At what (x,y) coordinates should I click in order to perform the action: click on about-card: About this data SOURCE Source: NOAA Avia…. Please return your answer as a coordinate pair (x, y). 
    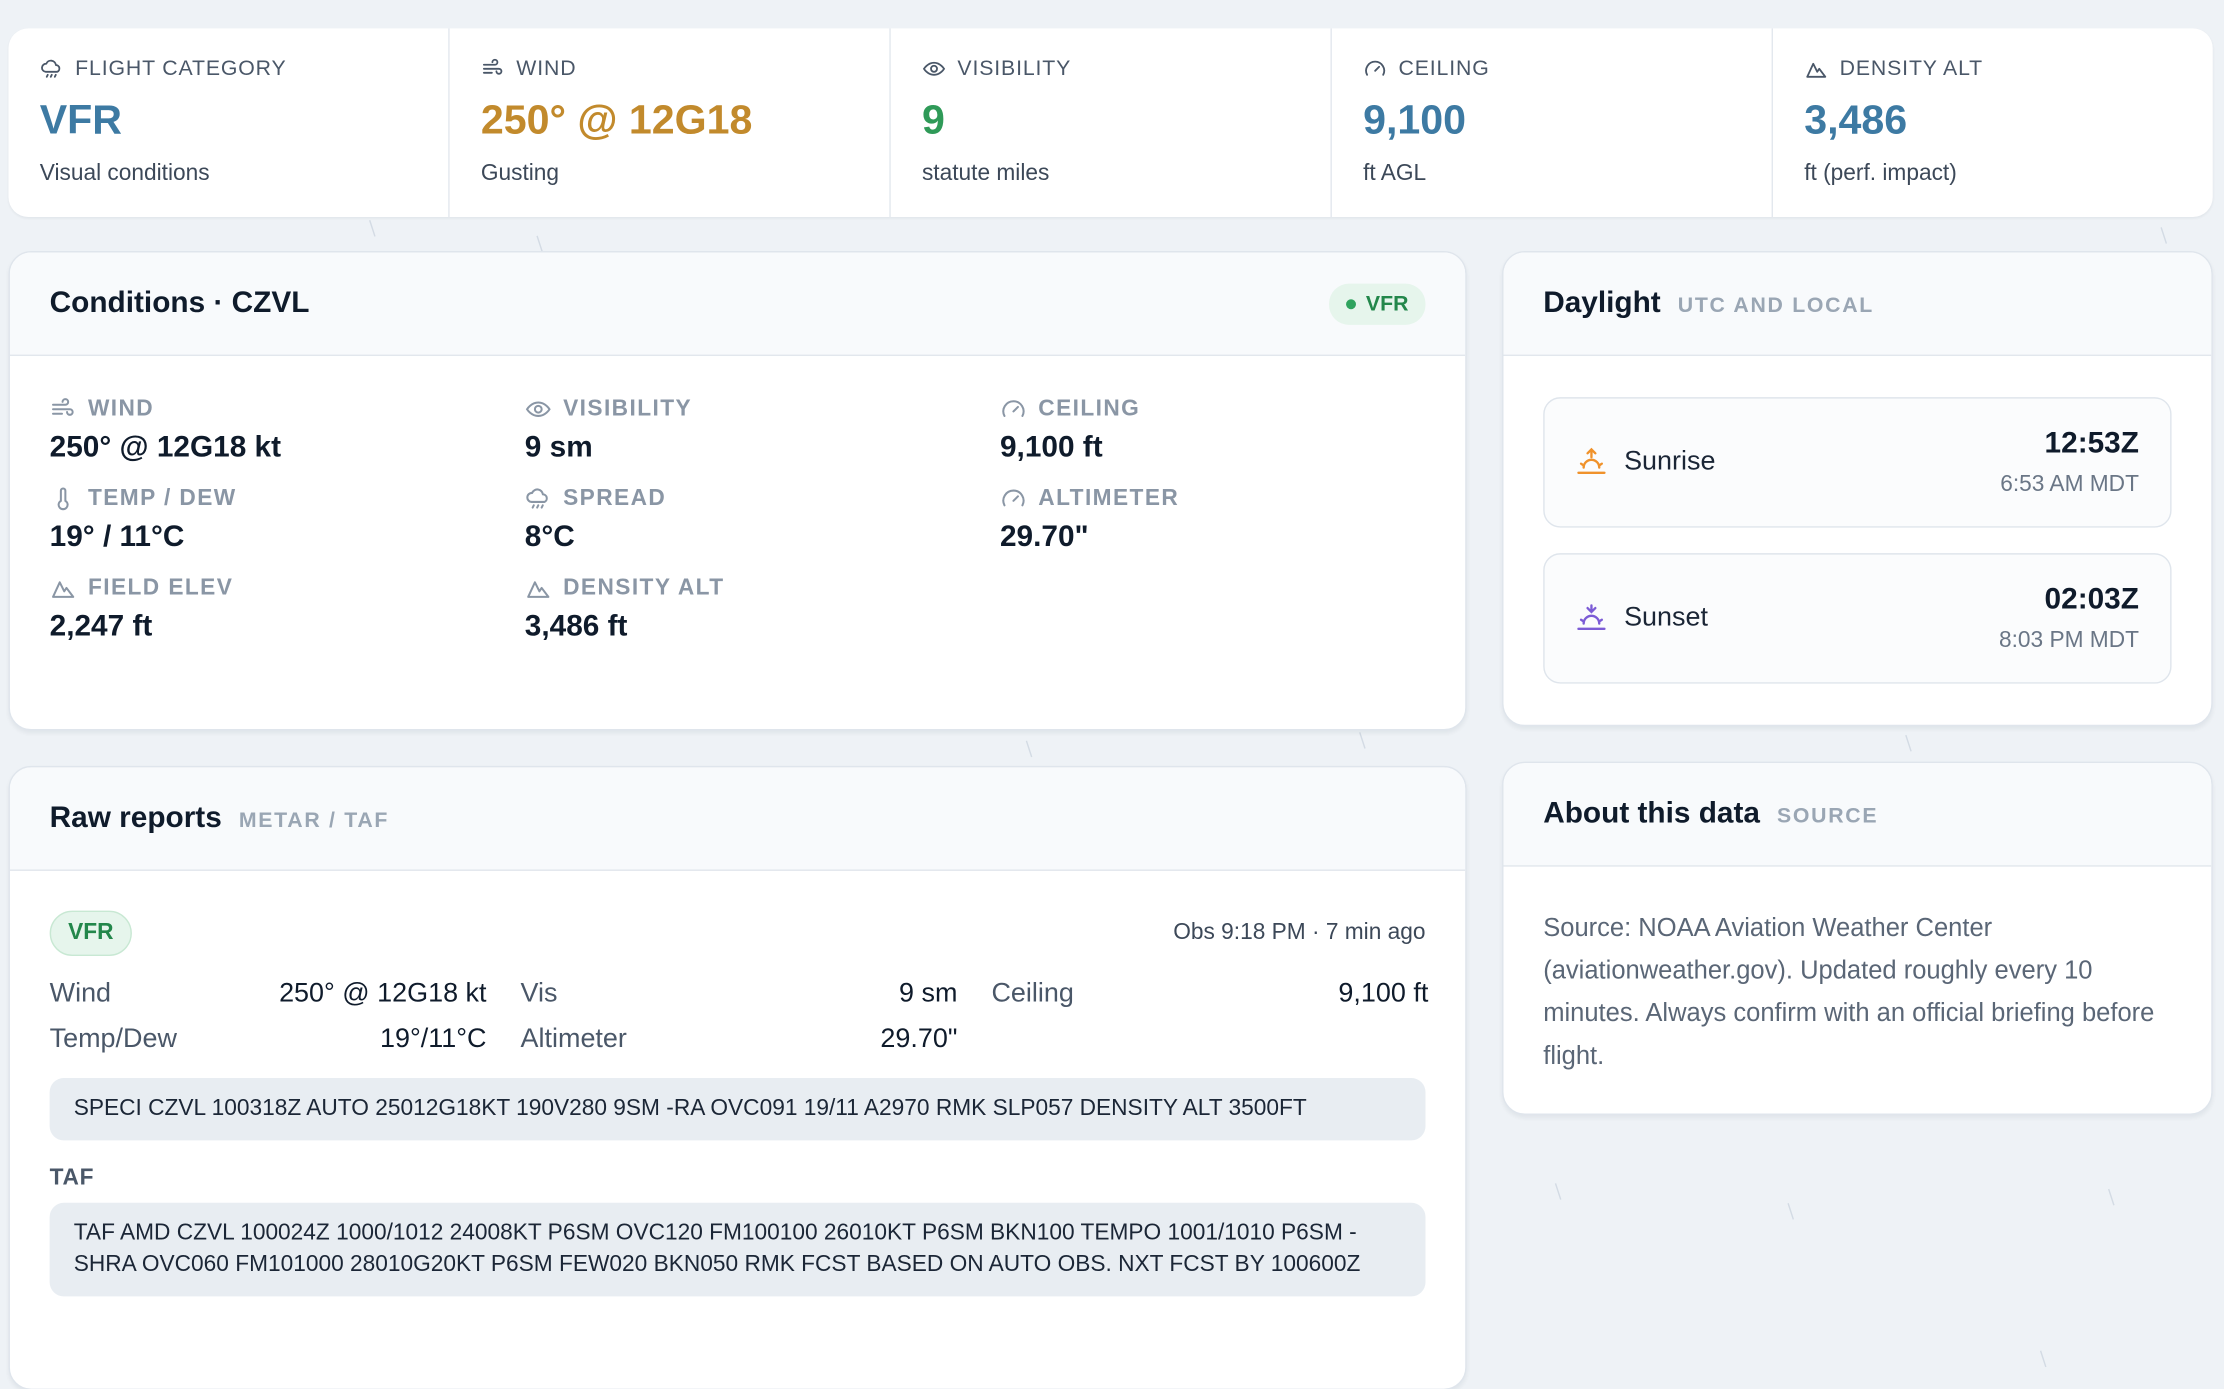
    Looking at the image, I should click on (1857, 938).